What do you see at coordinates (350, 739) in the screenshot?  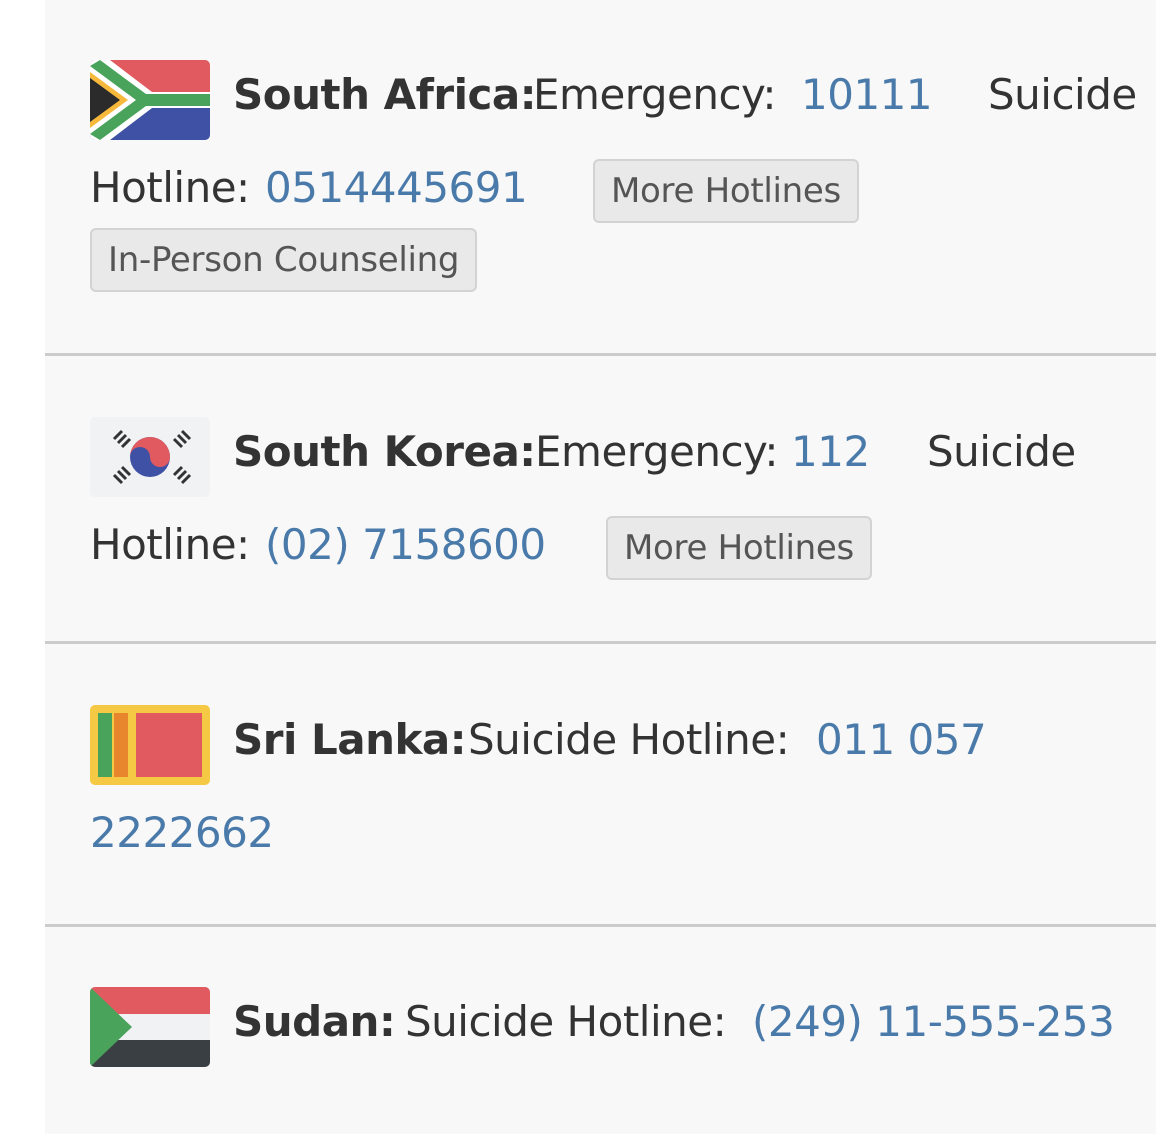 I see `country-name: Sri Lanka:` at bounding box center [350, 739].